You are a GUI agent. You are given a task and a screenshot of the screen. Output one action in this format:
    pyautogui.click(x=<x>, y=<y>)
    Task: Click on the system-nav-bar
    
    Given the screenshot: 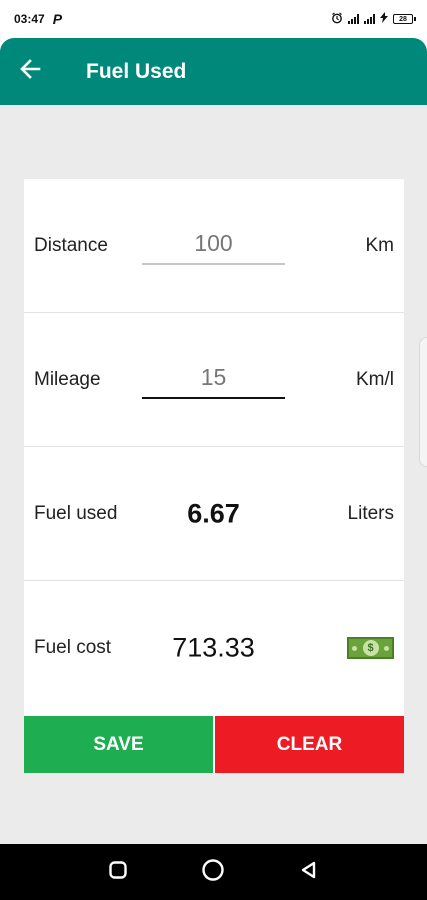 What is the action you would take?
    pyautogui.click(x=213, y=872)
    